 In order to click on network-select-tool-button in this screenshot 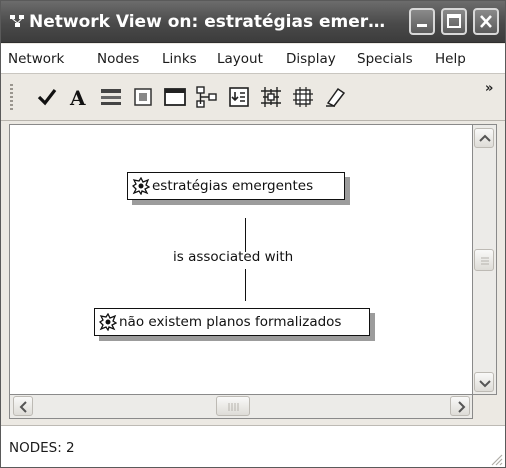, I will do `click(303, 97)`.